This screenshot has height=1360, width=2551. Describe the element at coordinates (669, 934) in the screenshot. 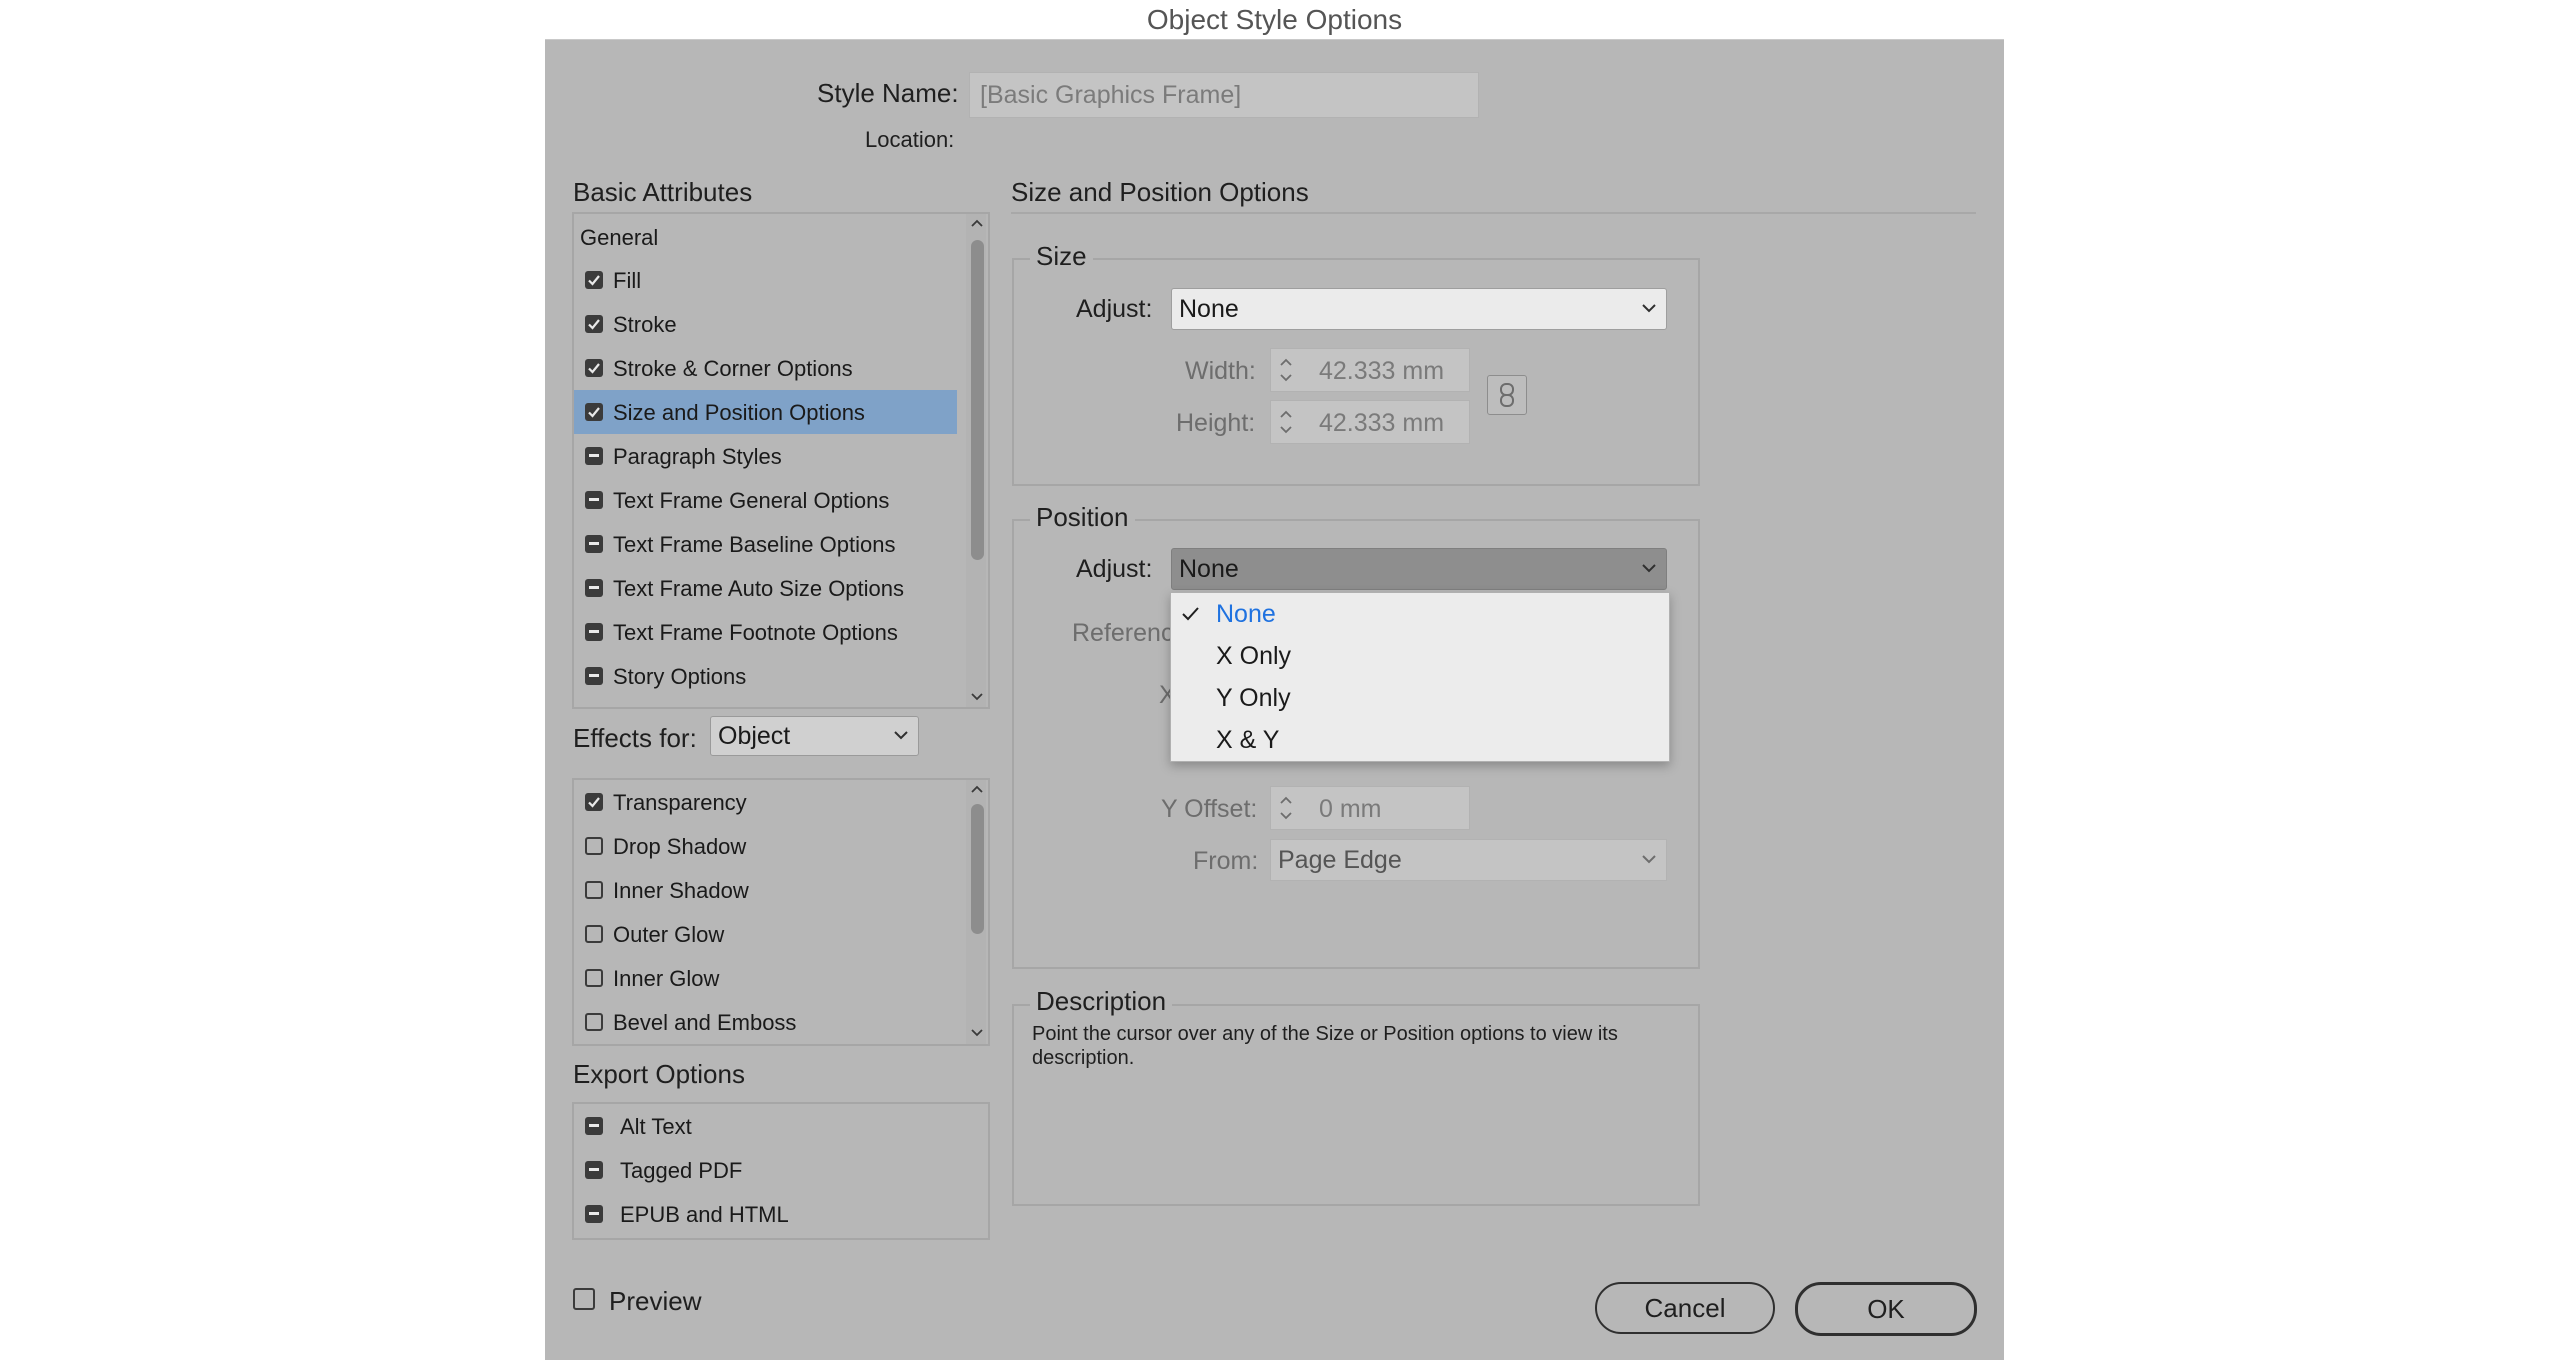

I see `list-item-label: Outer Glow` at that location.